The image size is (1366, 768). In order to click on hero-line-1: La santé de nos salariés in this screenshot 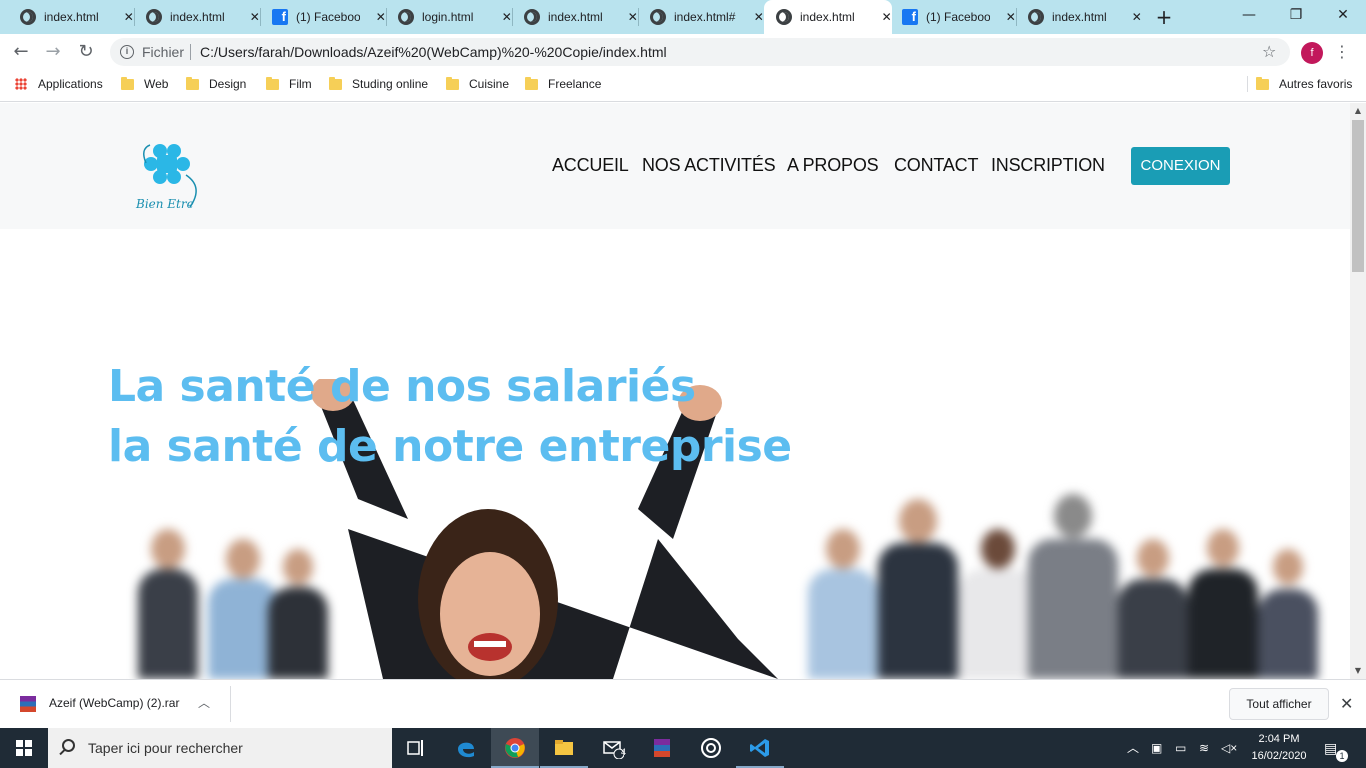, I will do `click(402, 386)`.